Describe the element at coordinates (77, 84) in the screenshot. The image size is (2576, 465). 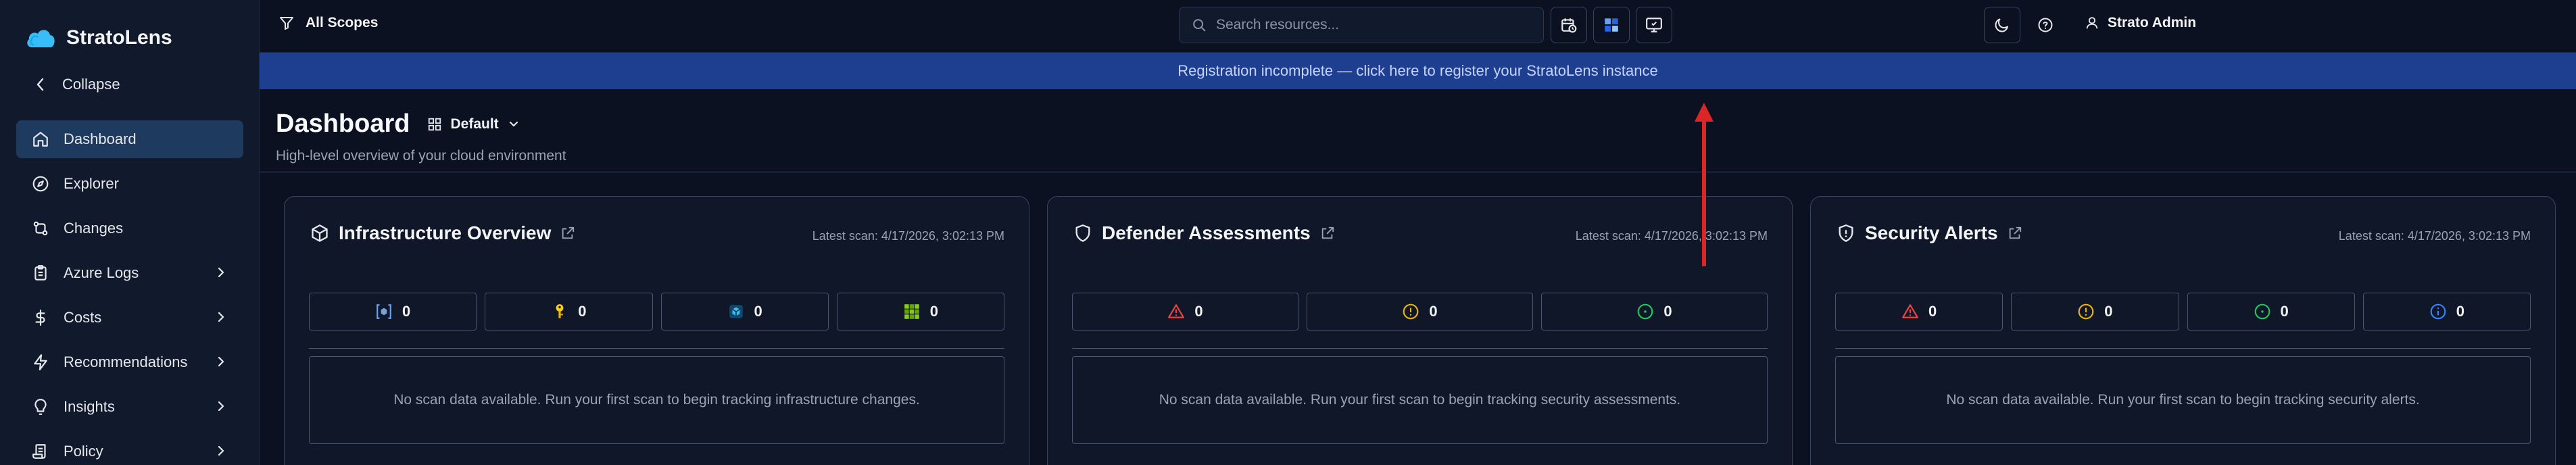
I see `collapse-button: Collapse` at that location.